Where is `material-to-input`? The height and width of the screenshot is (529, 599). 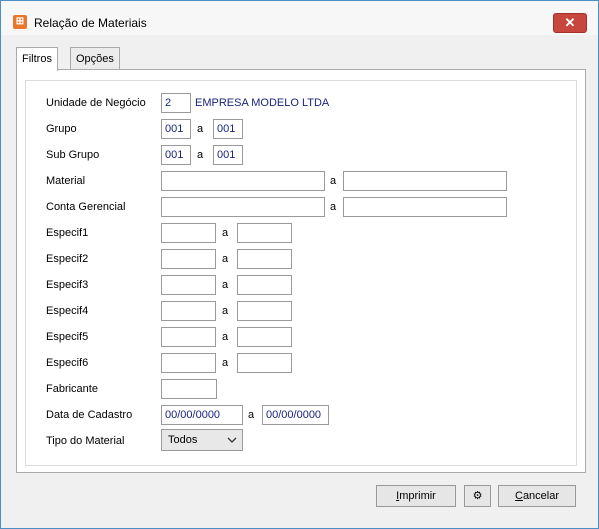 material-to-input is located at coordinates (425, 181).